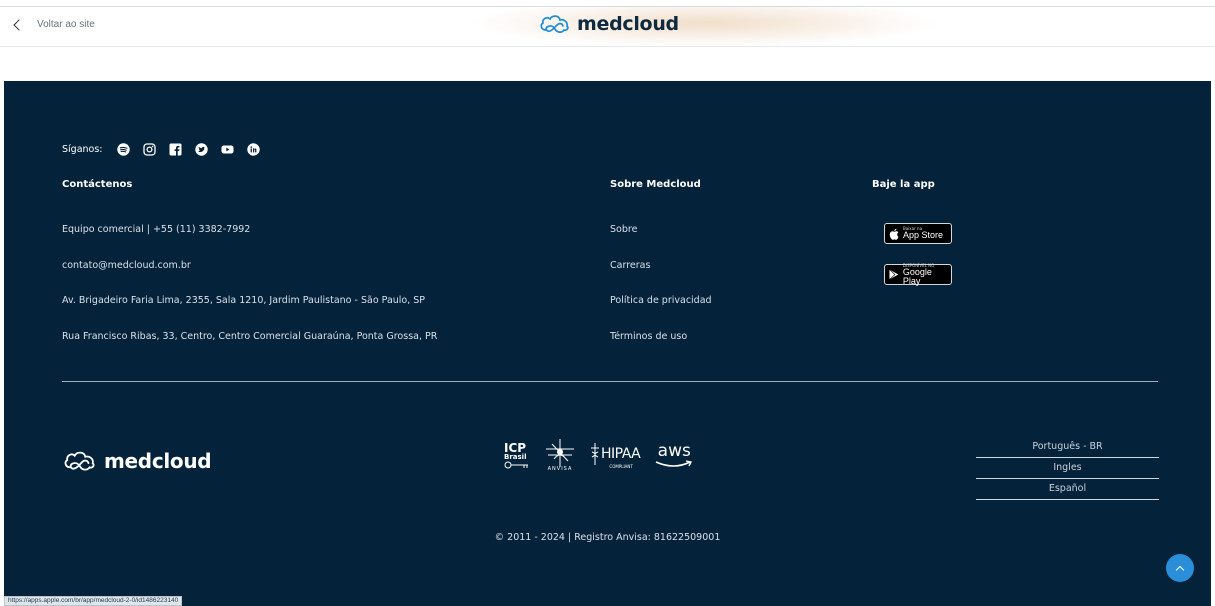 The image size is (1215, 606). What do you see at coordinates (894, 274) in the screenshot?
I see `google-play-icon` at bounding box center [894, 274].